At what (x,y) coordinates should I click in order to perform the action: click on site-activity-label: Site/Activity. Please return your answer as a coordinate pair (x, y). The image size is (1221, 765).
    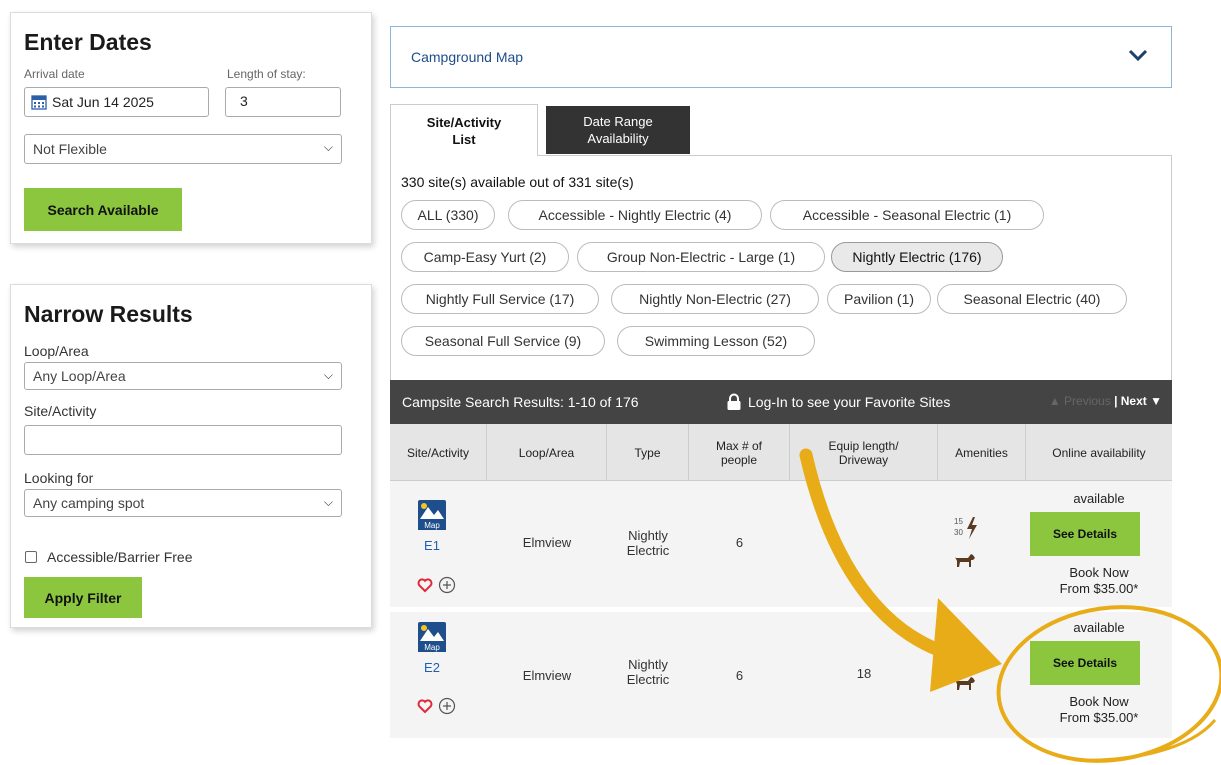
    Looking at the image, I should click on (60, 411).